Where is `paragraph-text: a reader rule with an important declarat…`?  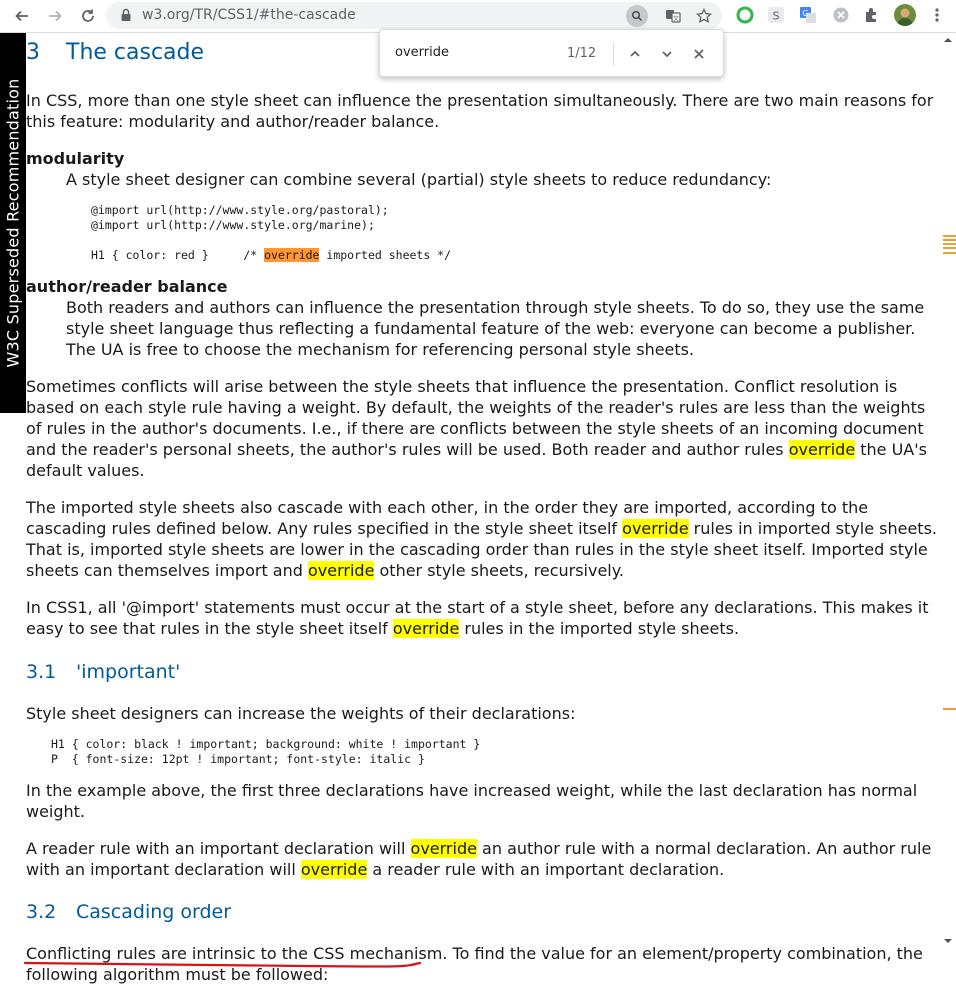 paragraph-text: a reader rule with an important declarat… is located at coordinates (546, 869).